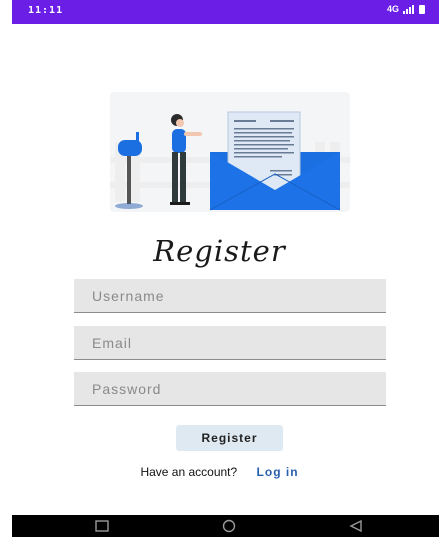 The height and width of the screenshot is (537, 439). Describe the element at coordinates (229, 438) in the screenshot. I see `register-button: Register` at that location.